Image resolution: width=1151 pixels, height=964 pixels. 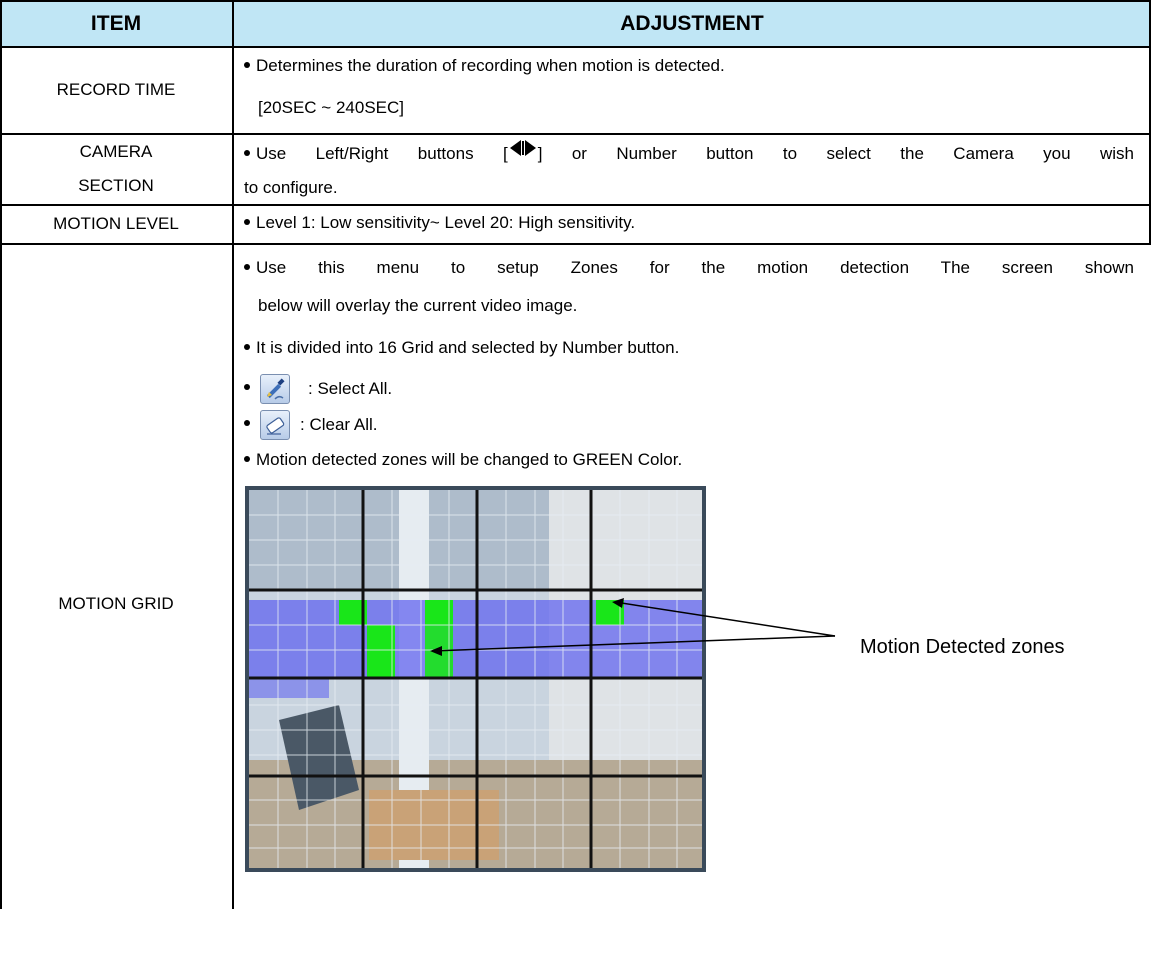 I want to click on callout-text: Motion Detected zones, so click(x=962, y=647).